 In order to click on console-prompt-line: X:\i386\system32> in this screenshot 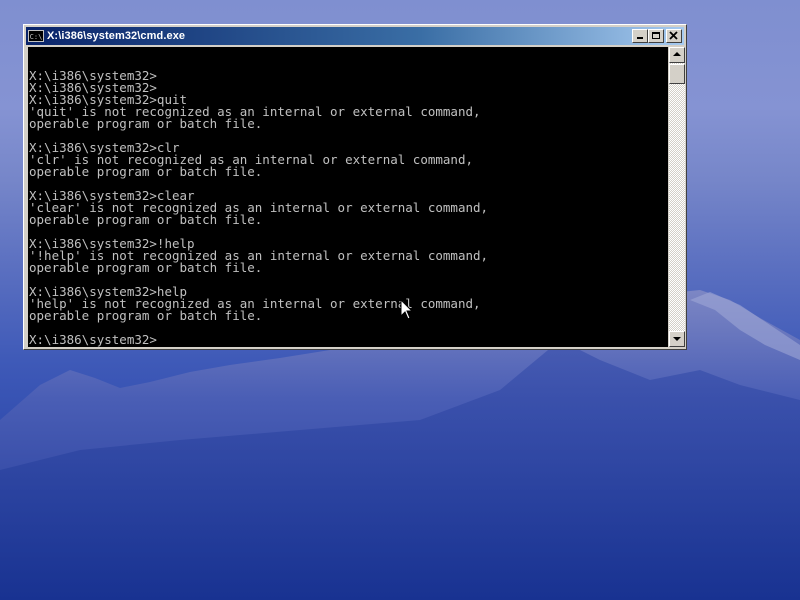, I will do `click(258, 339)`.